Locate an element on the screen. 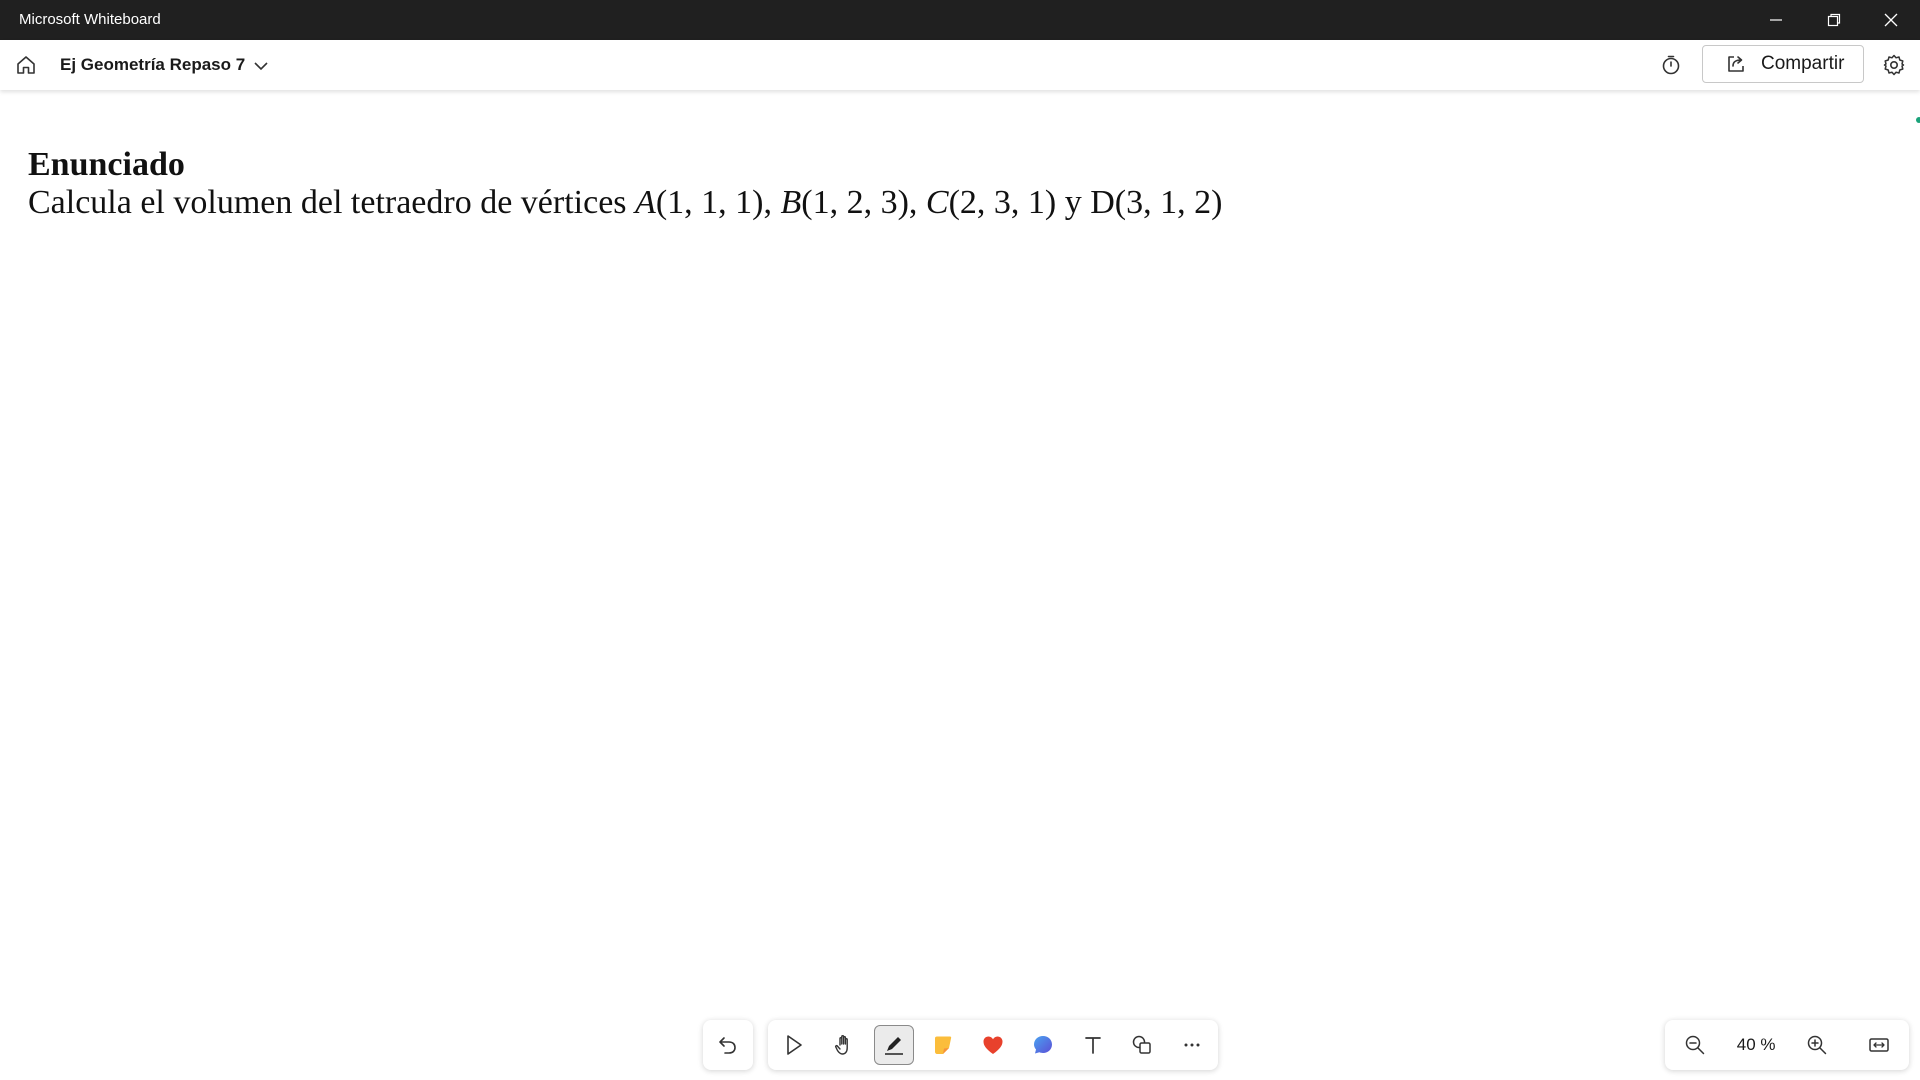 The image size is (1920, 1080). fit-to-screen-button is located at coordinates (1879, 1045).